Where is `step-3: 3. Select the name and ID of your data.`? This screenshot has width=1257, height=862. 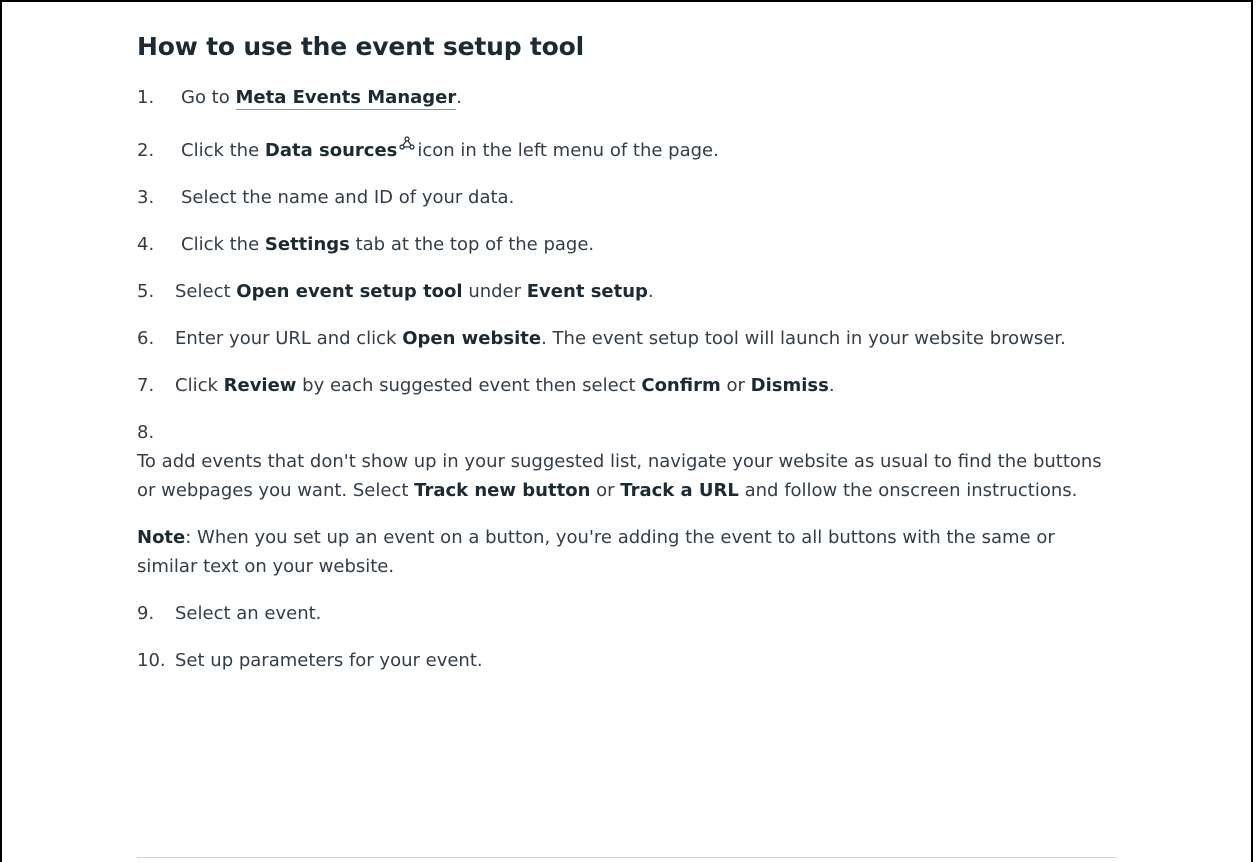 step-3: 3. Select the name and ID of your data. is located at coordinates (627, 197).